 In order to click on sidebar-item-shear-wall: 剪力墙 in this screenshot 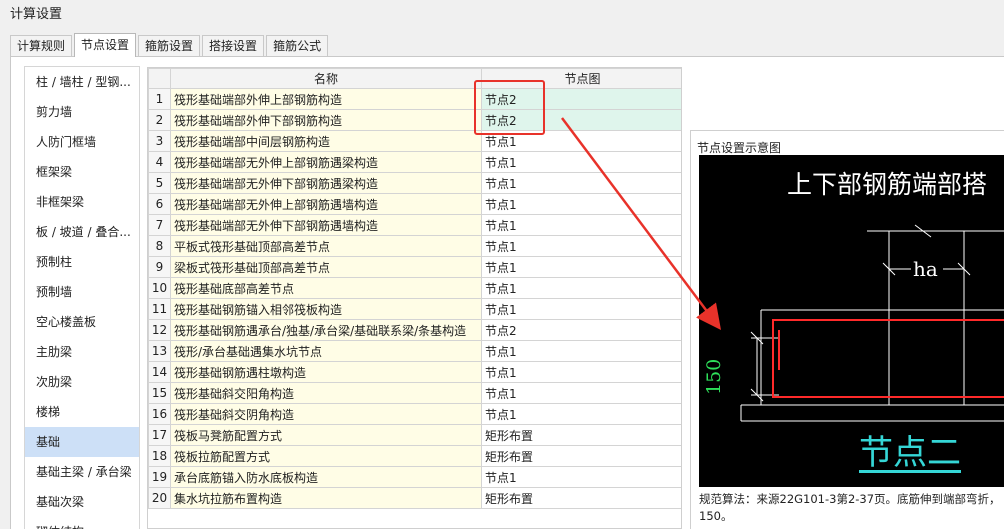, I will do `click(82, 112)`.